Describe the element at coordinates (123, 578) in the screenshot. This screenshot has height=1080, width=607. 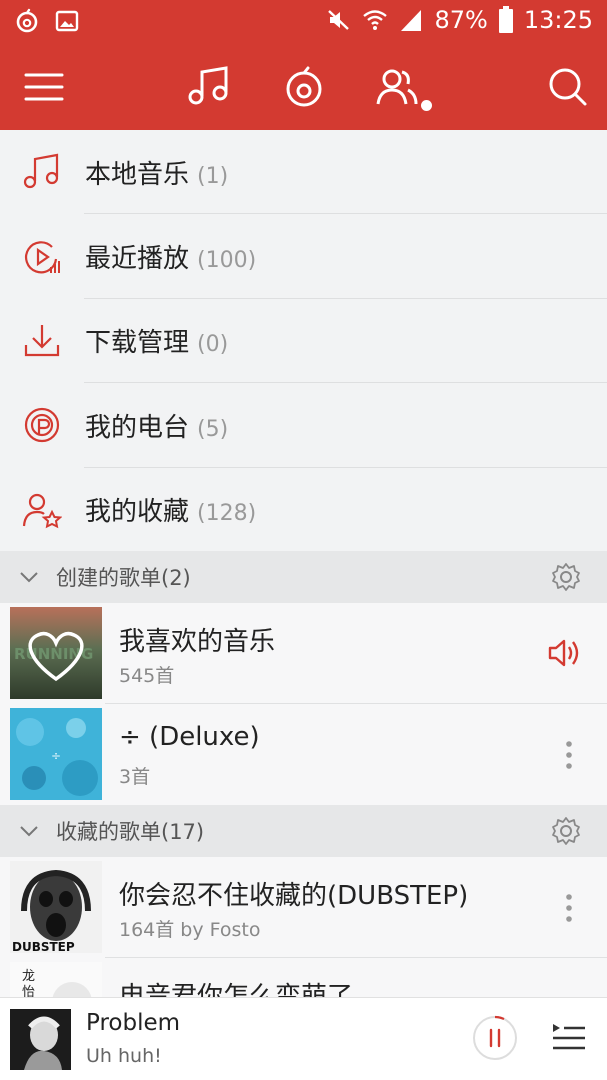
I see `section-title: 创建的歌单(2)` at that location.